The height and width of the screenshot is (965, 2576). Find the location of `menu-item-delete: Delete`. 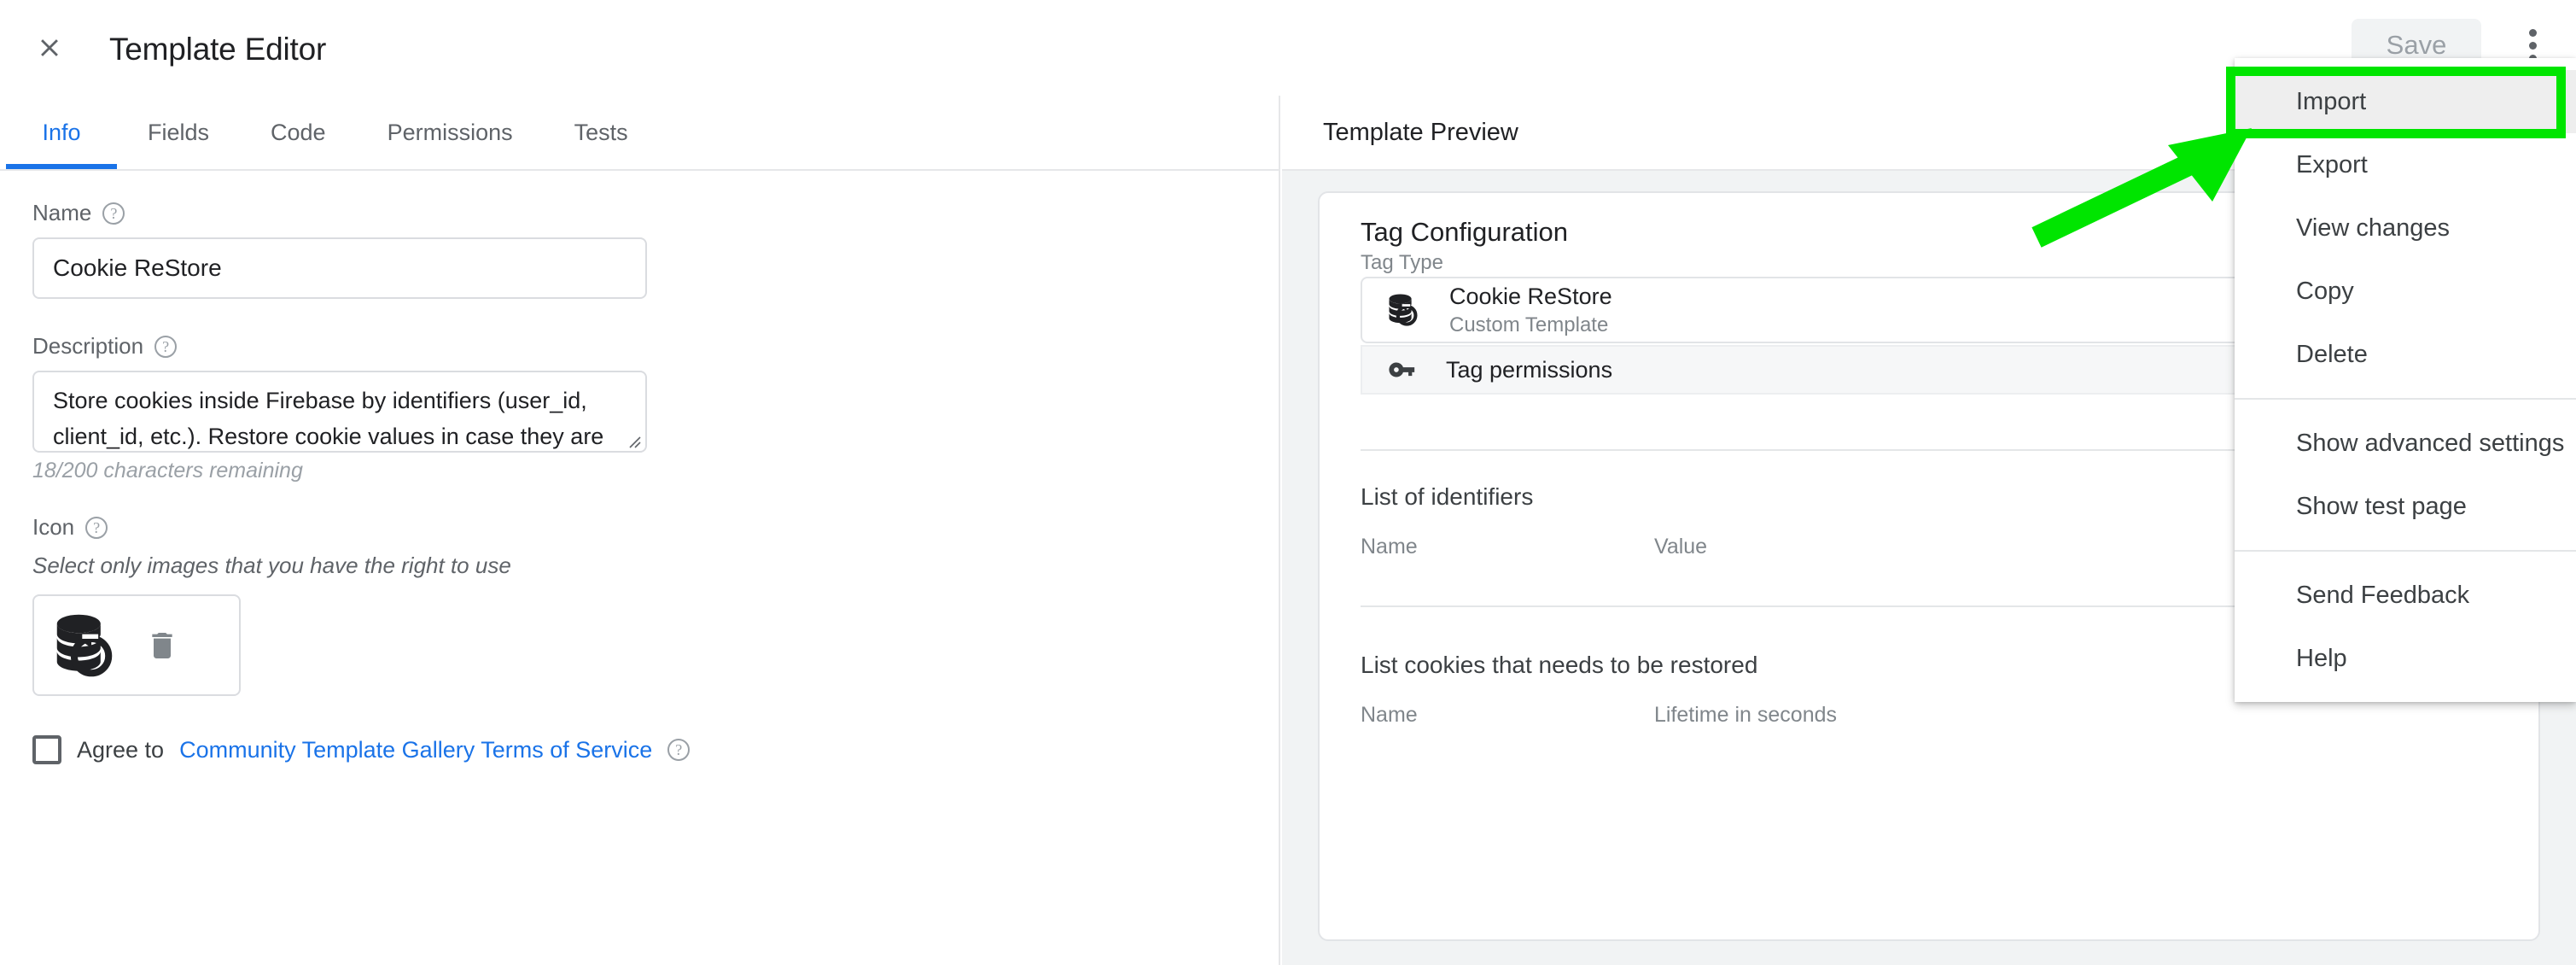

menu-item-delete: Delete is located at coordinates (2405, 354).